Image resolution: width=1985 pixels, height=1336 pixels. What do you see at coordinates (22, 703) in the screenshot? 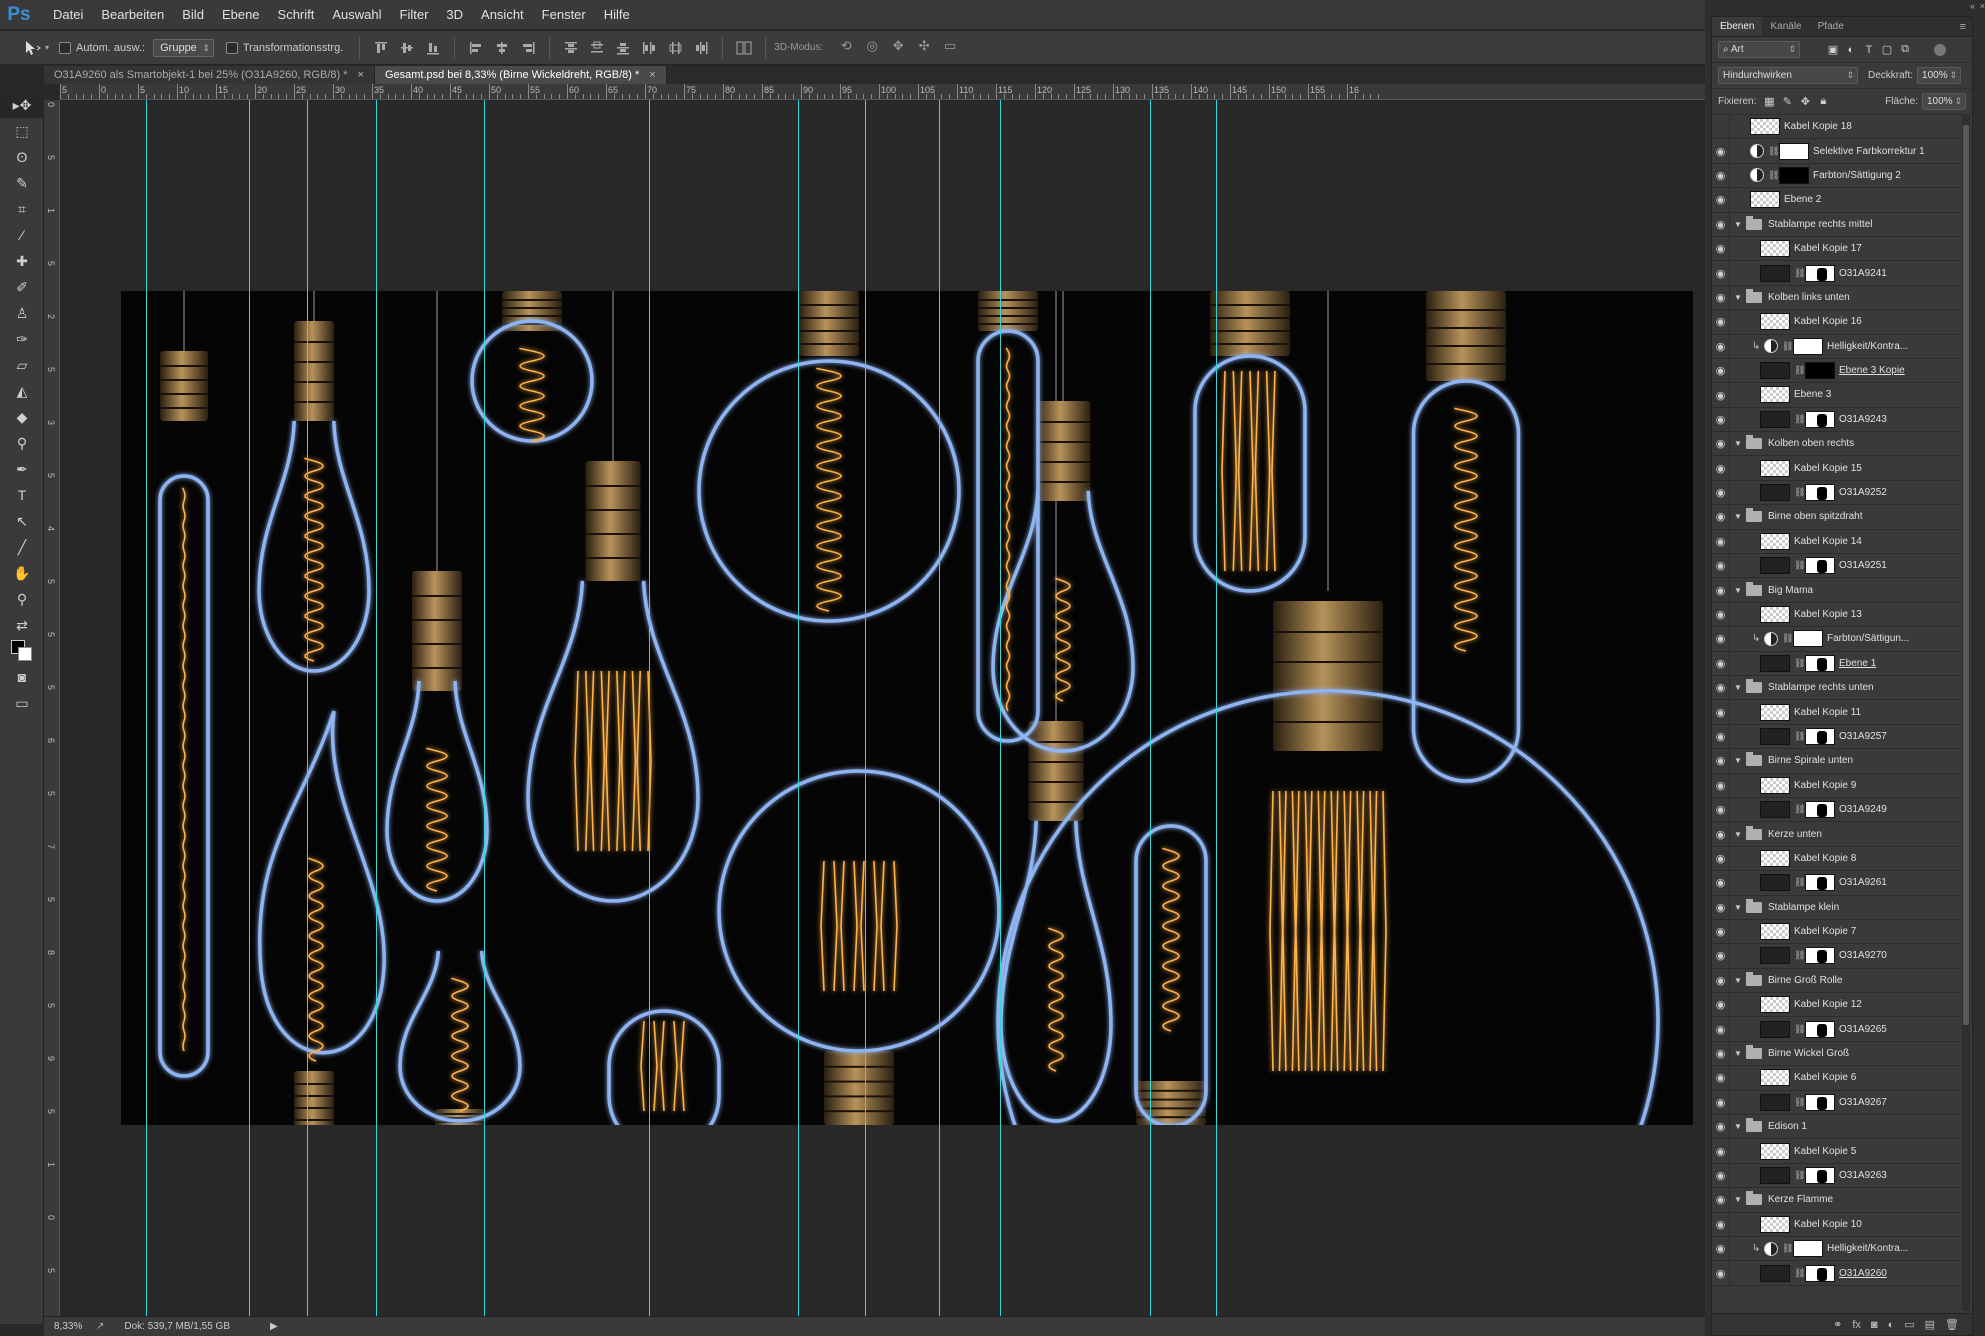
I see `screen-mode-icon: ▭` at bounding box center [22, 703].